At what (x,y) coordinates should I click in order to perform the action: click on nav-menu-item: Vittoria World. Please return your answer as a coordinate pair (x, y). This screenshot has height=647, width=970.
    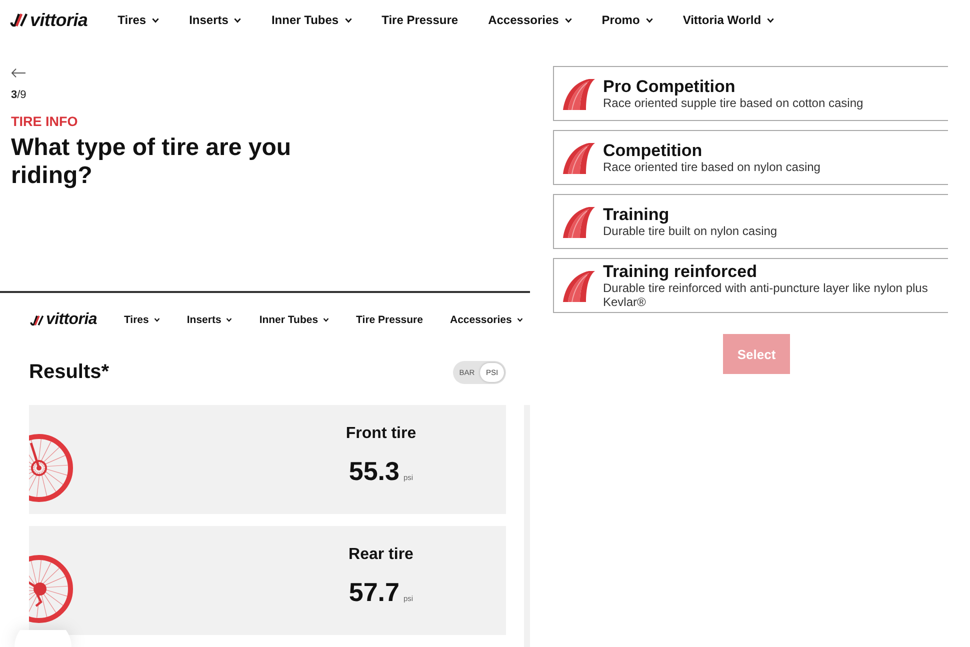
    Looking at the image, I should click on (728, 20).